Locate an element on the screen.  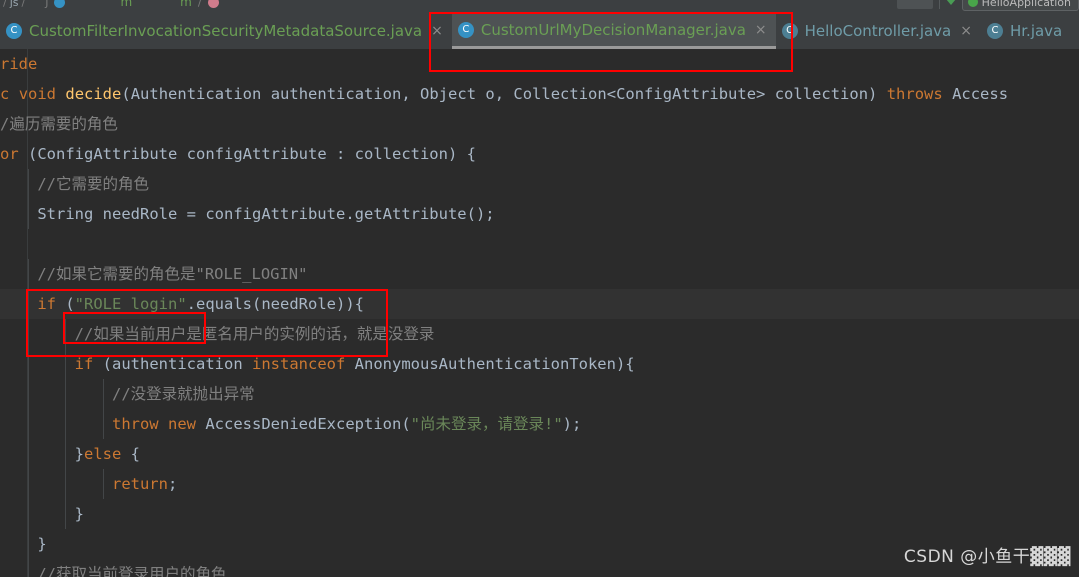
editor-tab: C HelloController.java × is located at coordinates (878, 31).